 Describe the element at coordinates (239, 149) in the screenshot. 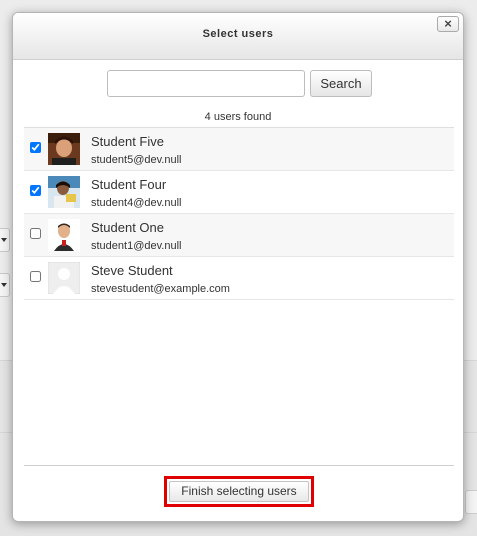

I see `user-row: Student Five student5@dev.null` at that location.